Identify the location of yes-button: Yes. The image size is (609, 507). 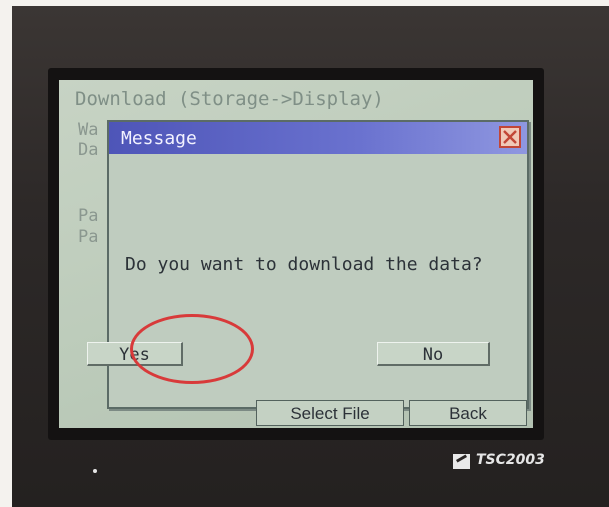
(135, 354).